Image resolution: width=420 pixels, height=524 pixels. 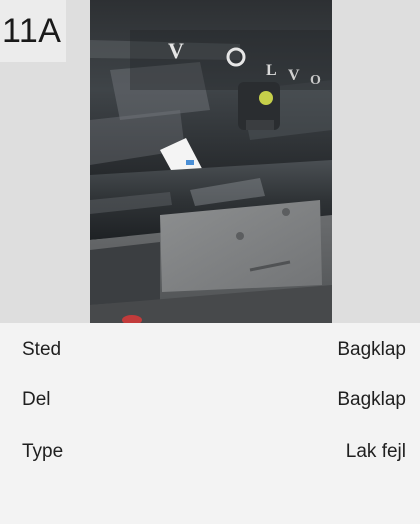 What do you see at coordinates (43, 451) in the screenshot?
I see `detail-label: Type` at bounding box center [43, 451].